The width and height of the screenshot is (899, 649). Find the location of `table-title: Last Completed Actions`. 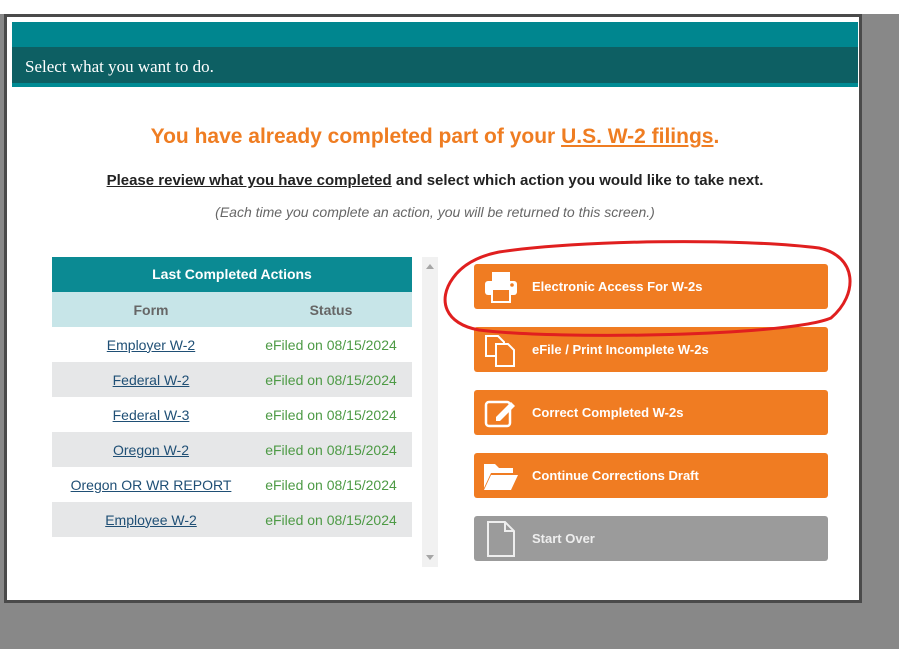

table-title: Last Completed Actions is located at coordinates (232, 274).